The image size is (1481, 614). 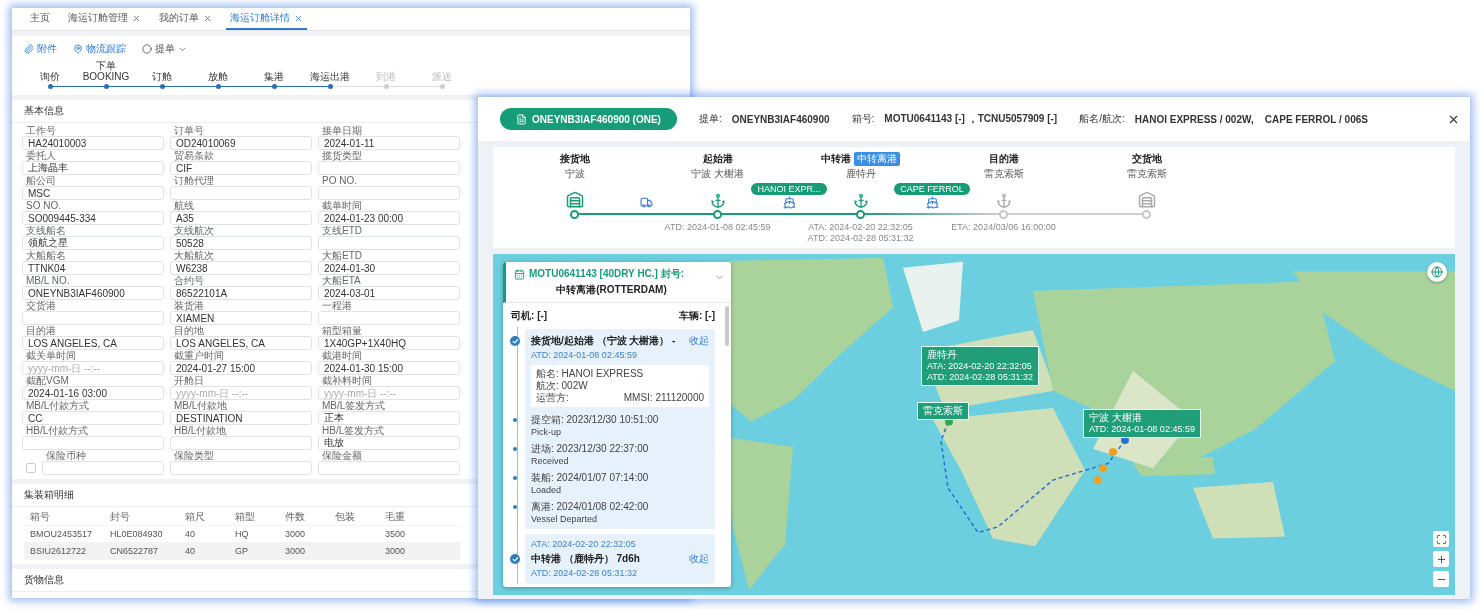 I want to click on input-field: 1X40GP+1X40HQ, so click(x=389, y=343).